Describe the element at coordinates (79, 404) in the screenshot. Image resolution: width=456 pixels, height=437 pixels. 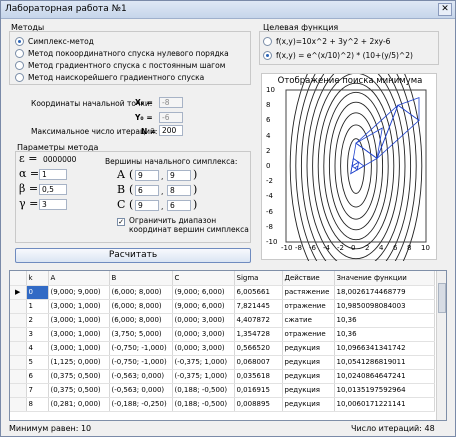
I see `table-cell: (0,281; 0,000)` at that location.